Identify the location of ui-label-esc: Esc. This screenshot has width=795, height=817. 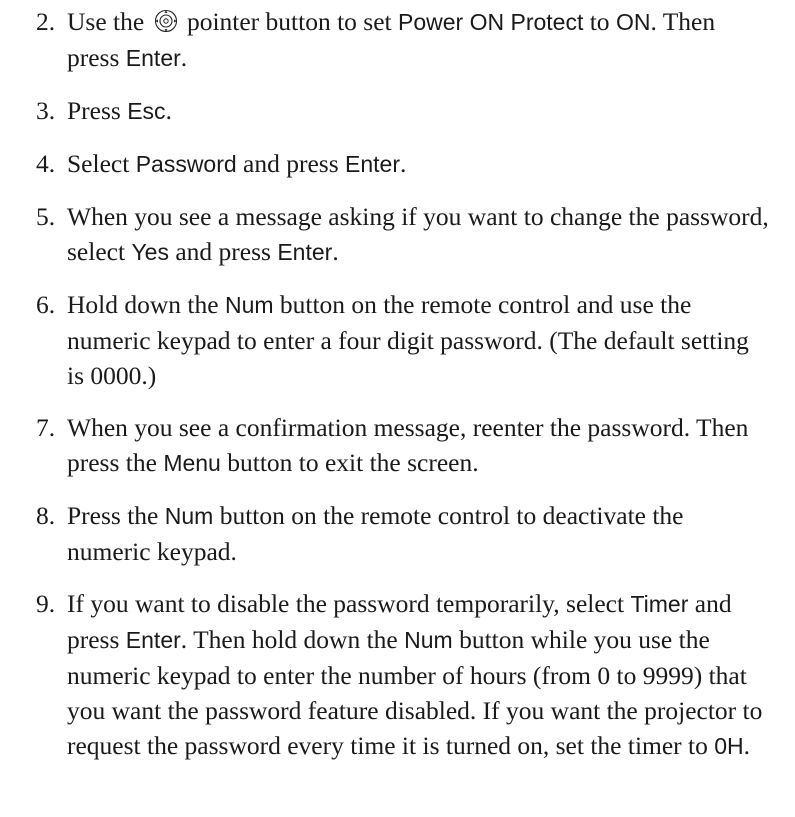
(146, 111).